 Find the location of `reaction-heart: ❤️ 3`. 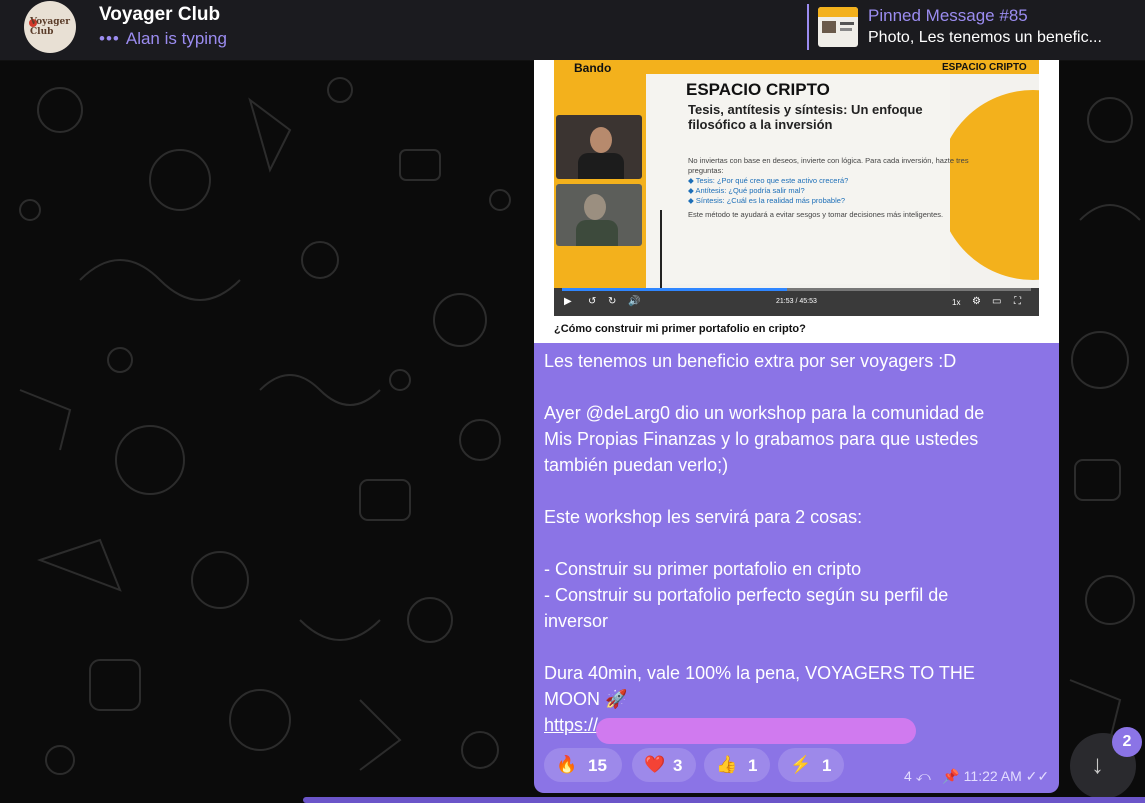

reaction-heart: ❤️ 3 is located at coordinates (664, 765).